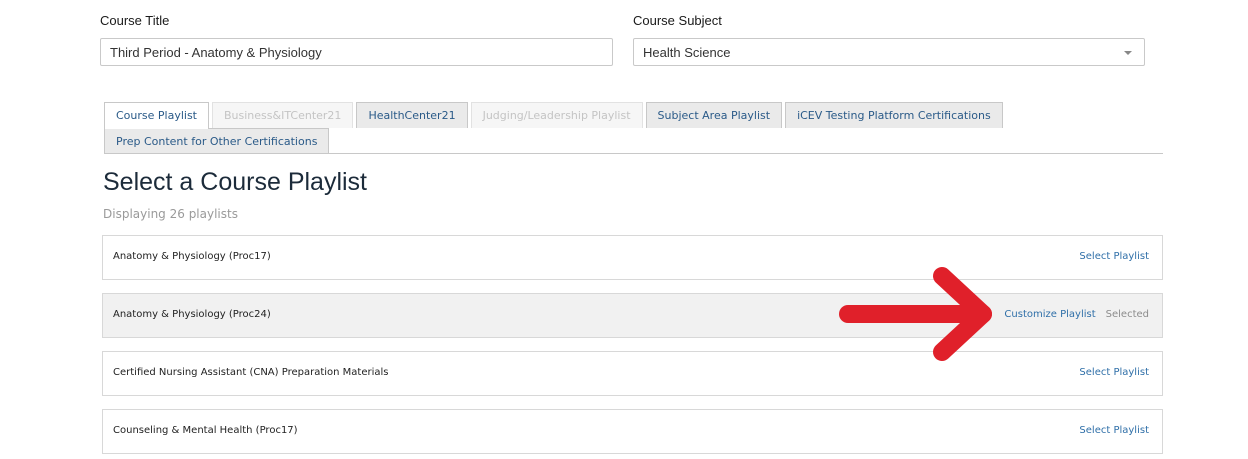  Describe the element at coordinates (687, 52) in the screenshot. I see `course-subject-value: Health Science` at that location.